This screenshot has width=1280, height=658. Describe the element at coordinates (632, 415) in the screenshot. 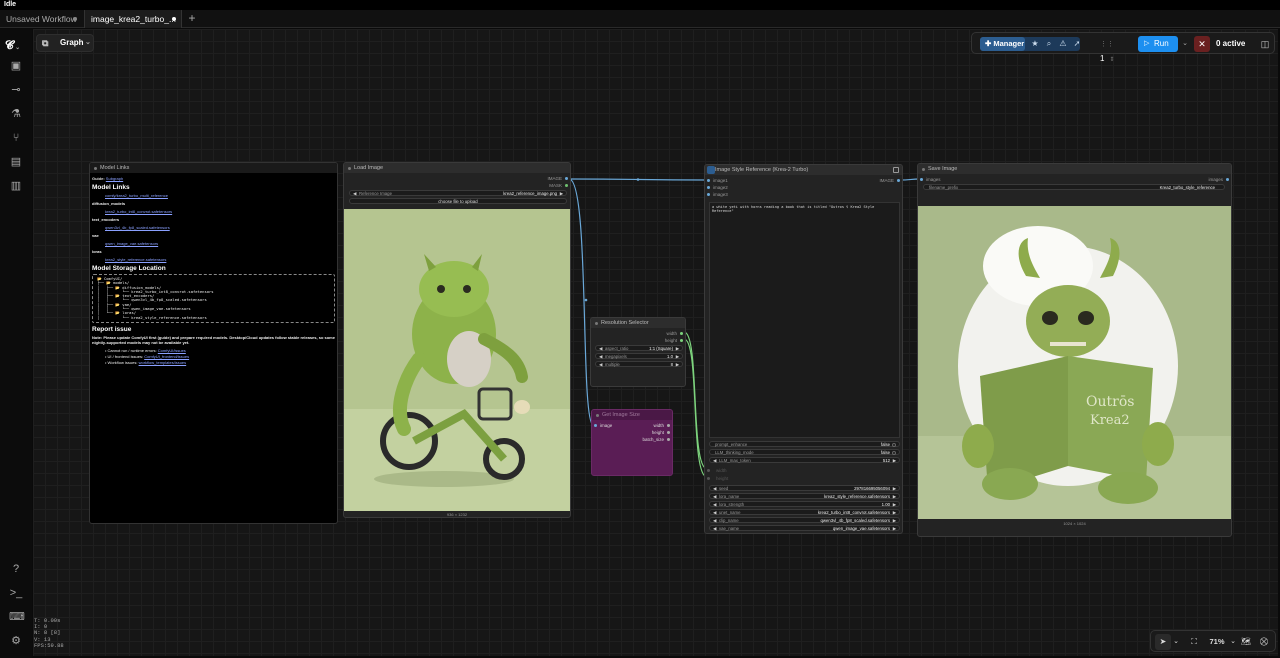

I see `node-title: Get Image Size` at that location.